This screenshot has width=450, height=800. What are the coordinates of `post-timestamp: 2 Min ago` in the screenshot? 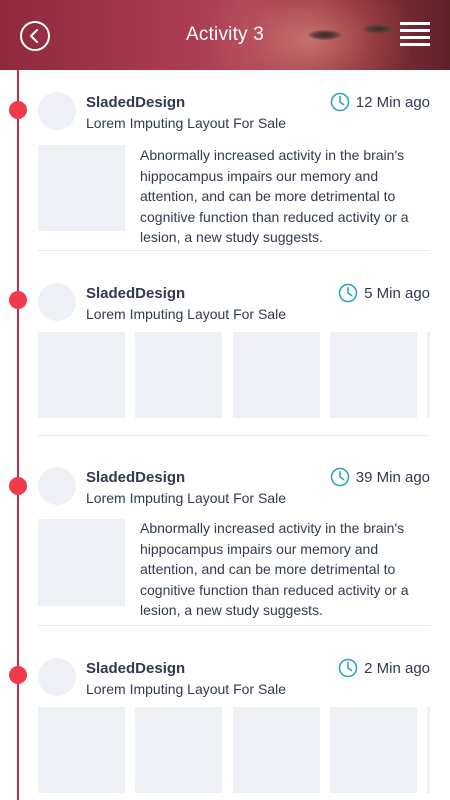 It's located at (384, 668).